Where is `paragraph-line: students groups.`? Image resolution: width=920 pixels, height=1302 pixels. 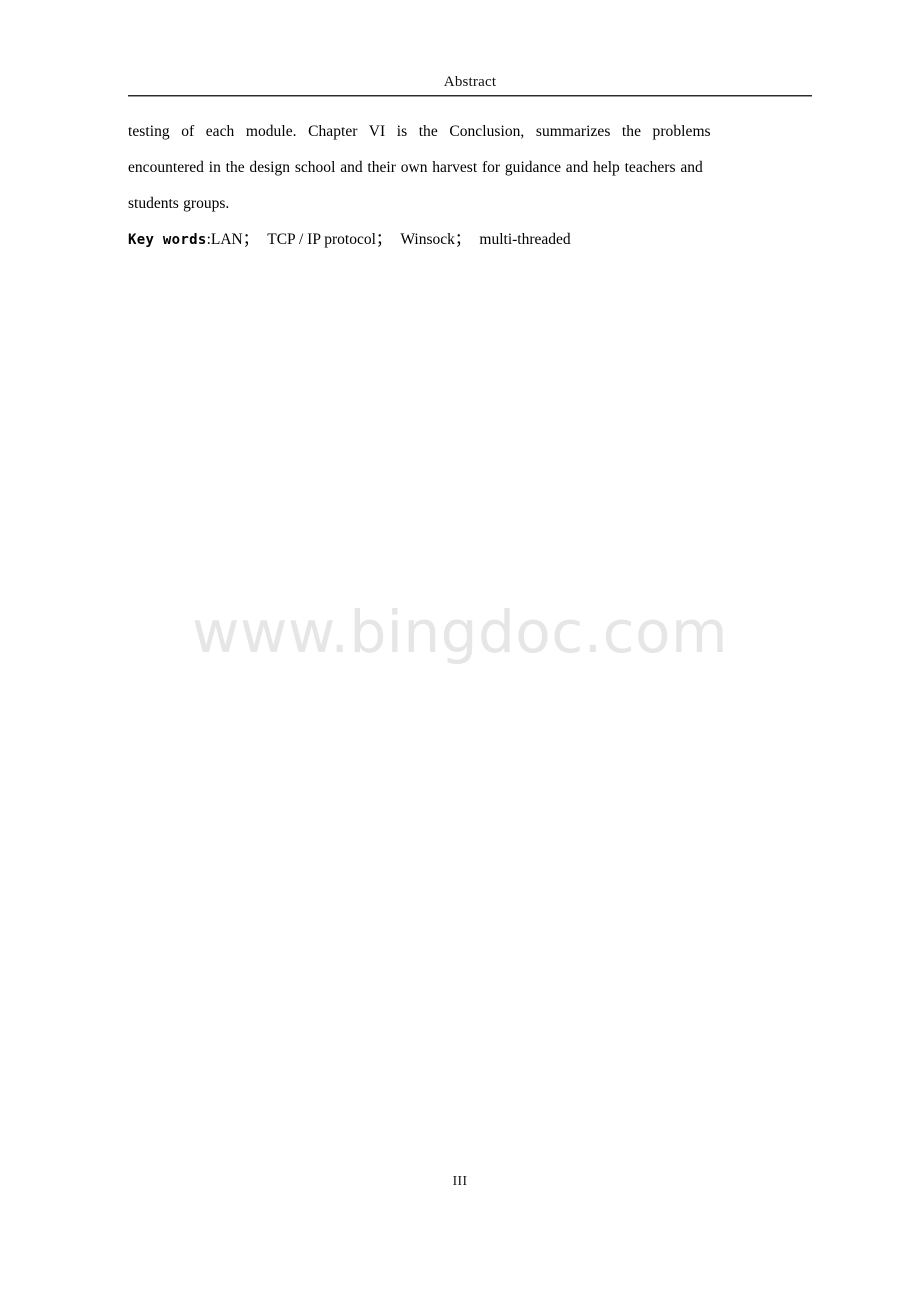 paragraph-line: students groups. is located at coordinates (179, 203).